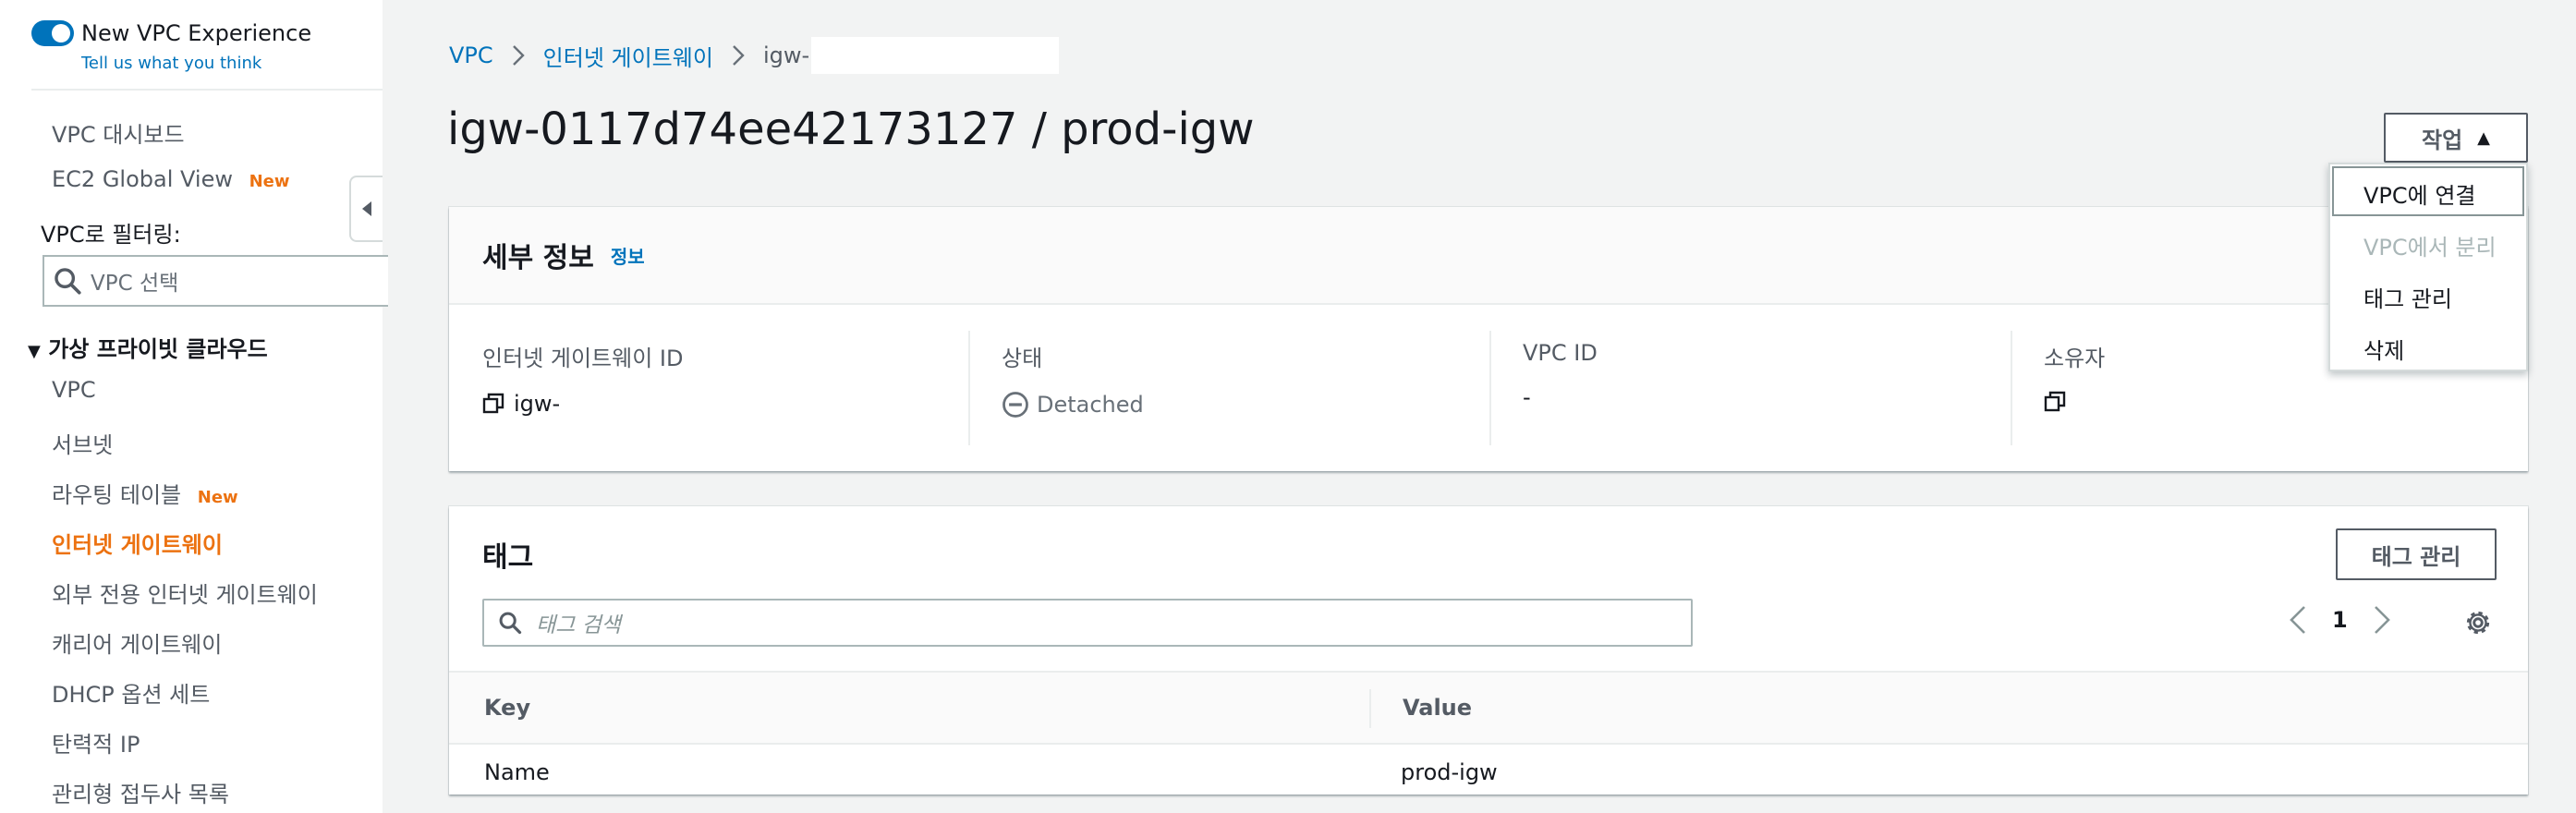 Image resolution: width=2576 pixels, height=813 pixels. I want to click on sidebar-item-managed-prefix-lists: 관리형 접두사 목록, so click(140, 792).